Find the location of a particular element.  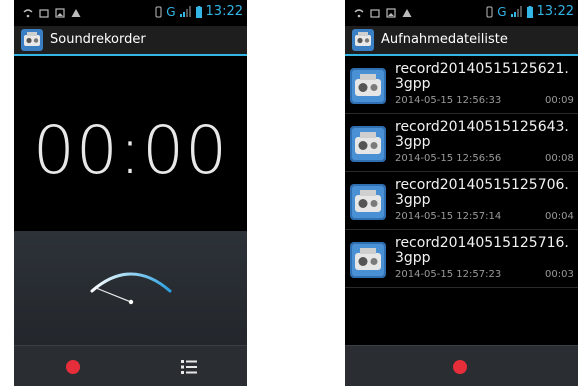

action-bar: Soundrekorder is located at coordinates (130, 41).